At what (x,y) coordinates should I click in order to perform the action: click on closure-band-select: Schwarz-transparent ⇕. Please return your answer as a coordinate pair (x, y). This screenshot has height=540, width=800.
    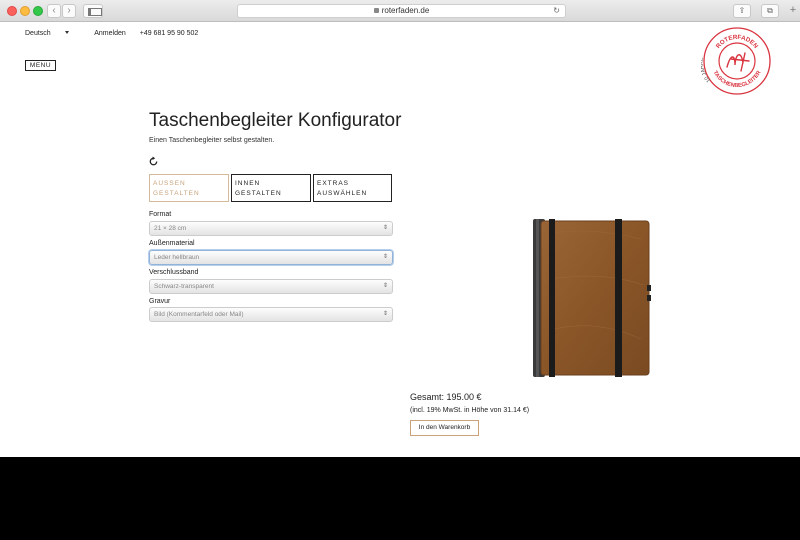
    Looking at the image, I should click on (271, 286).